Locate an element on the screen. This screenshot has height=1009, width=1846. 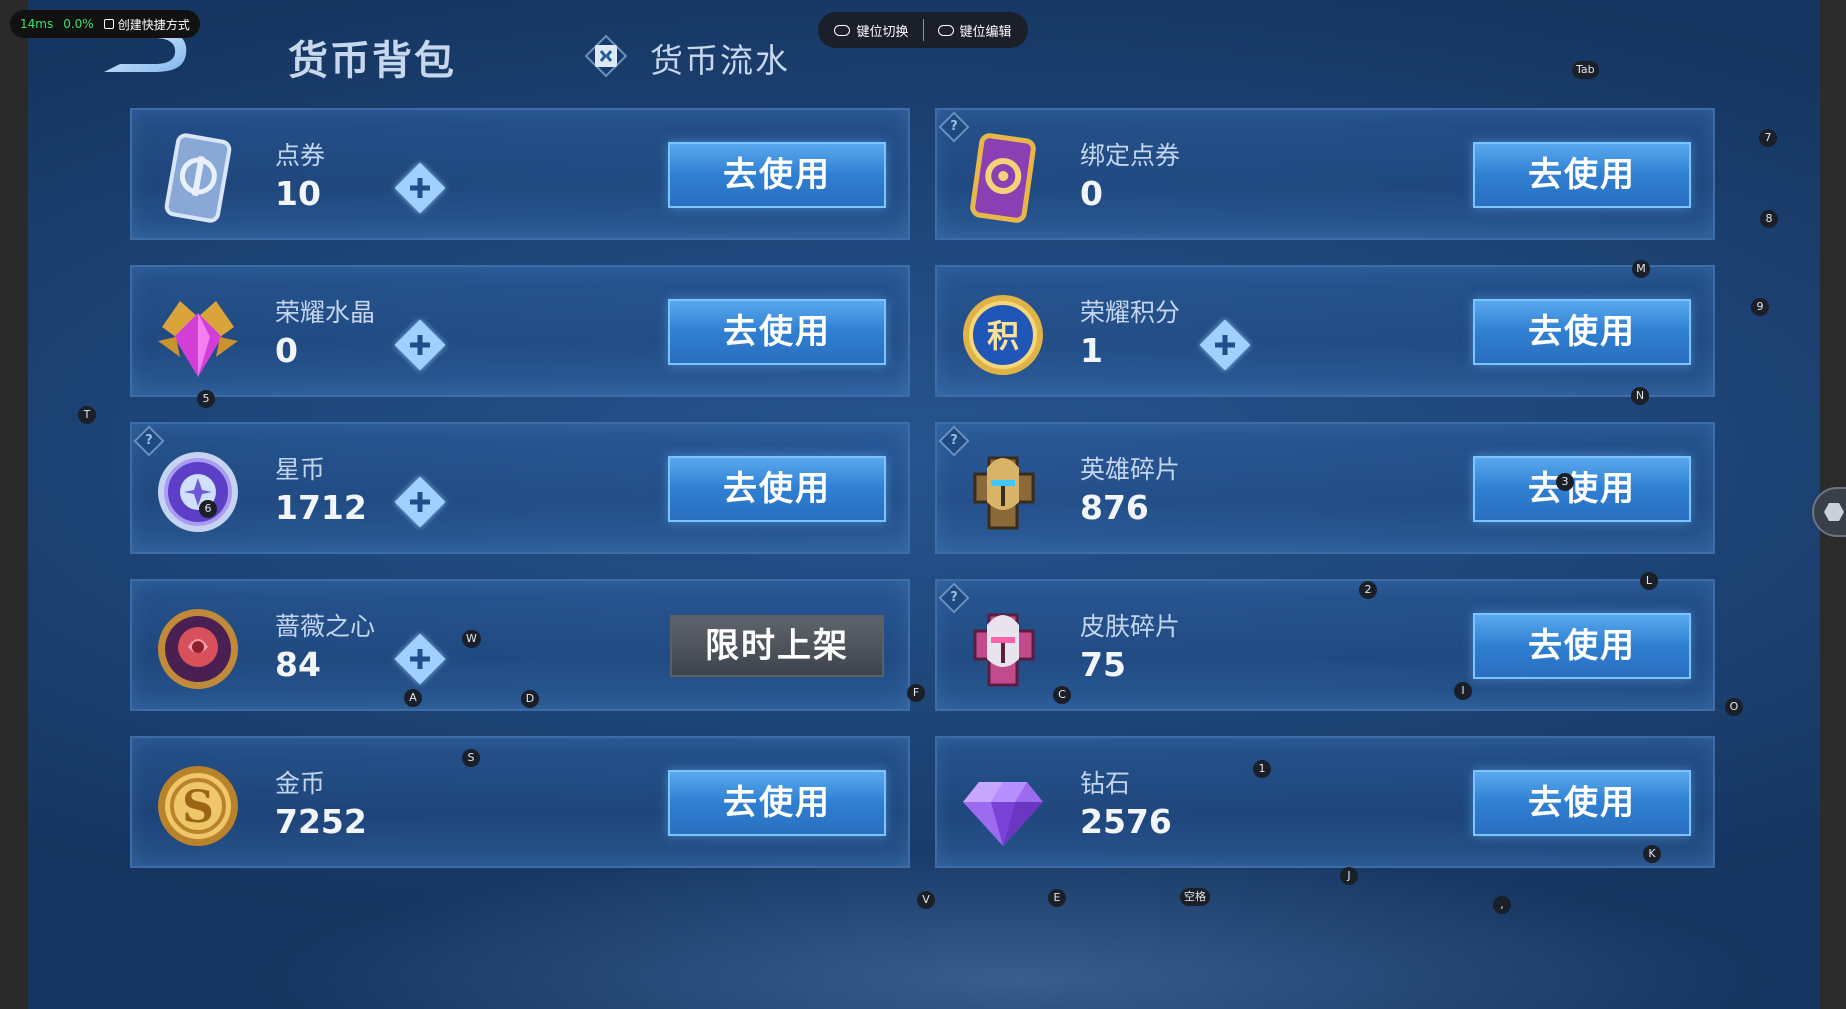
svg-text: S is located at coordinates (198, 807).